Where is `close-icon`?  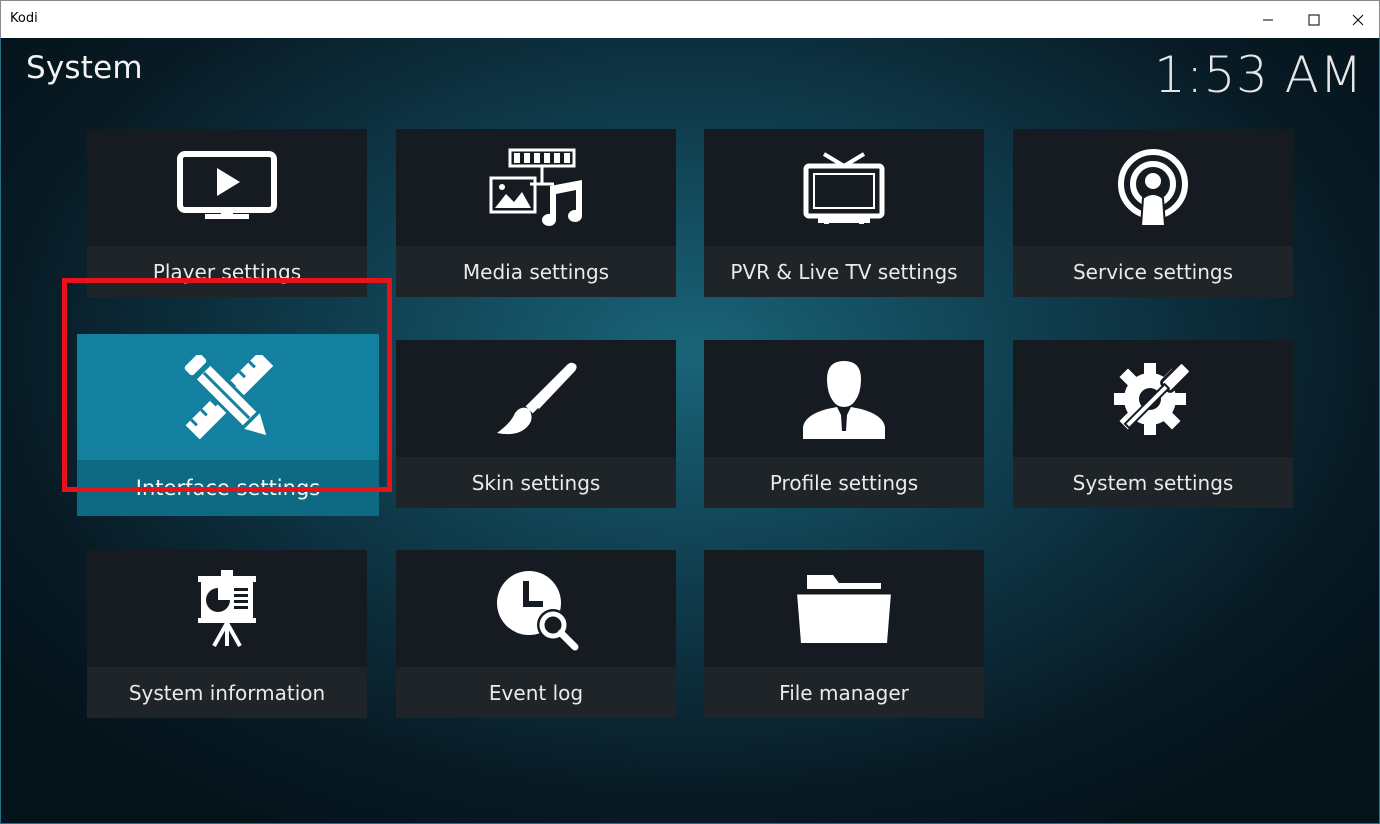
close-icon is located at coordinates (1358, 20).